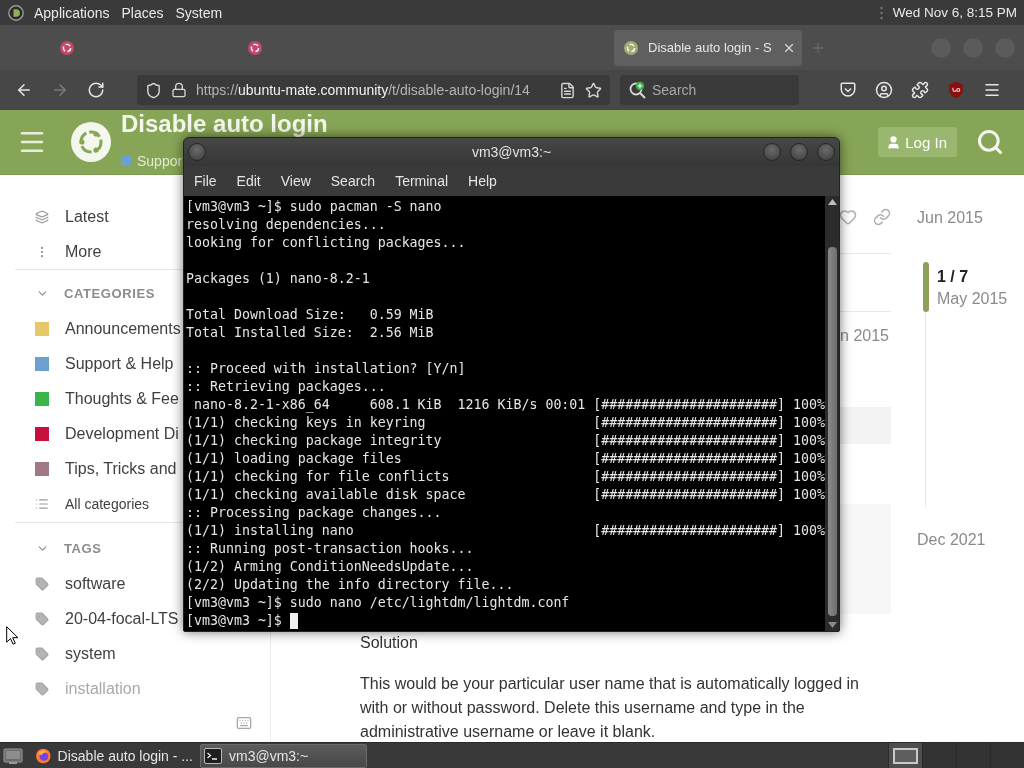 This screenshot has height=768, width=1024. Describe the element at coordinates (107, 433) in the screenshot. I see `category-link: Development Di` at that location.